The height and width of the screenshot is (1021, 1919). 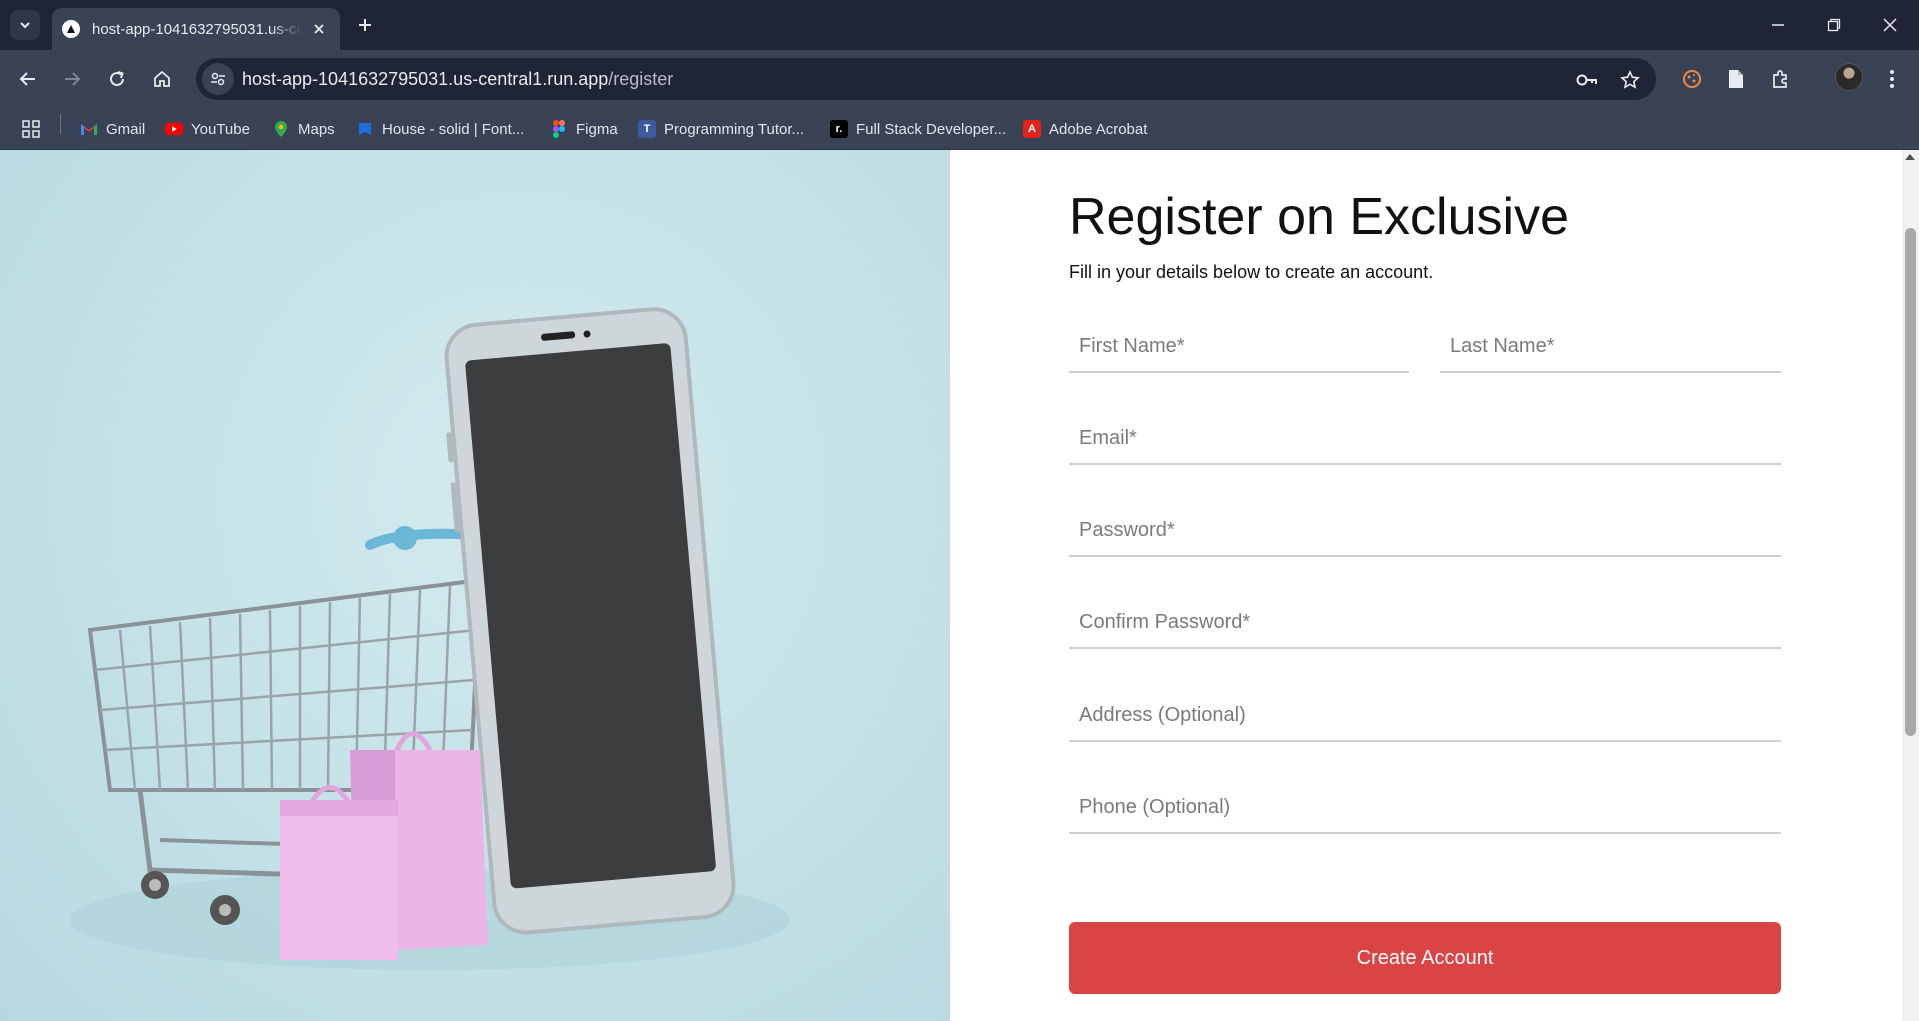 I want to click on reload-button, so click(x=117, y=79).